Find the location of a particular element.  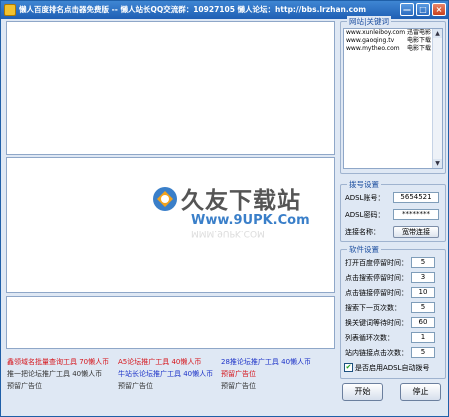

keyword-group-title: 网站|关键词 is located at coordinates (369, 21).